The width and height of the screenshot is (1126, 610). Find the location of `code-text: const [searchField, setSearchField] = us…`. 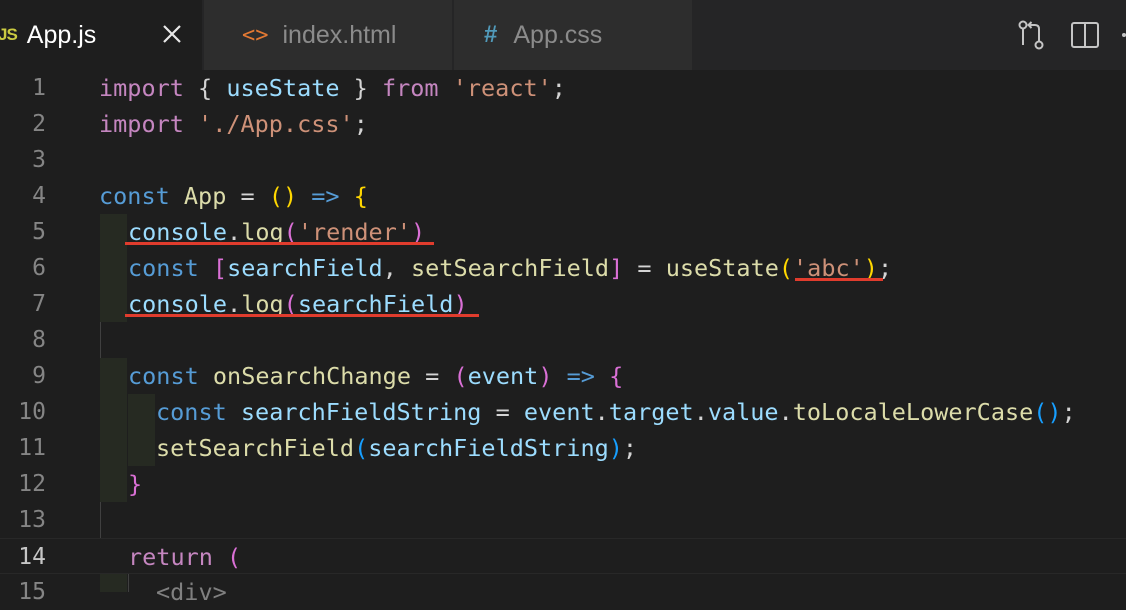

code-text: const [searchField, setSearchField] = us… is located at coordinates (510, 268).